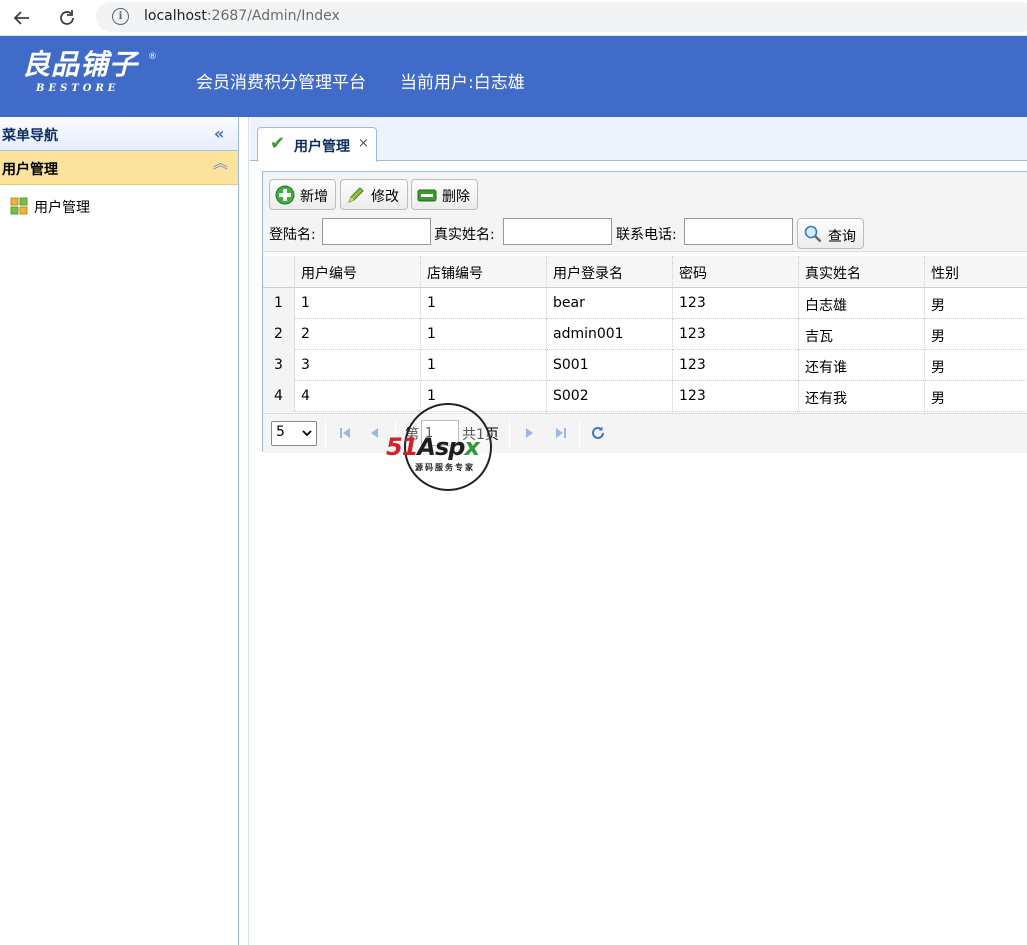 This screenshot has width=1027, height=945. What do you see at coordinates (292, 235) in the screenshot?
I see `login-name-label: 登陆名:` at bounding box center [292, 235].